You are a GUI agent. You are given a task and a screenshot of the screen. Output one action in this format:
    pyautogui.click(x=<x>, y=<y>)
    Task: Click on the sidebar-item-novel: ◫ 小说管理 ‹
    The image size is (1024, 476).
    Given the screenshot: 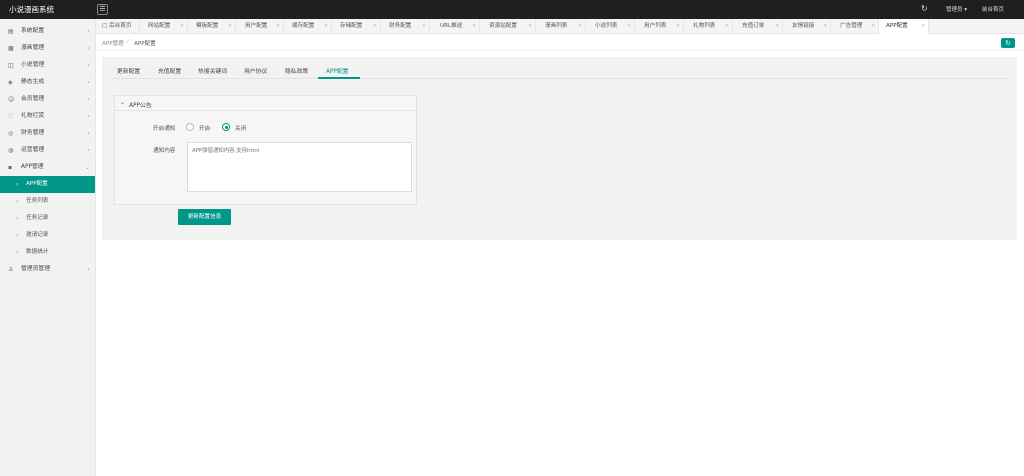 What is the action you would take?
    pyautogui.click(x=47, y=65)
    